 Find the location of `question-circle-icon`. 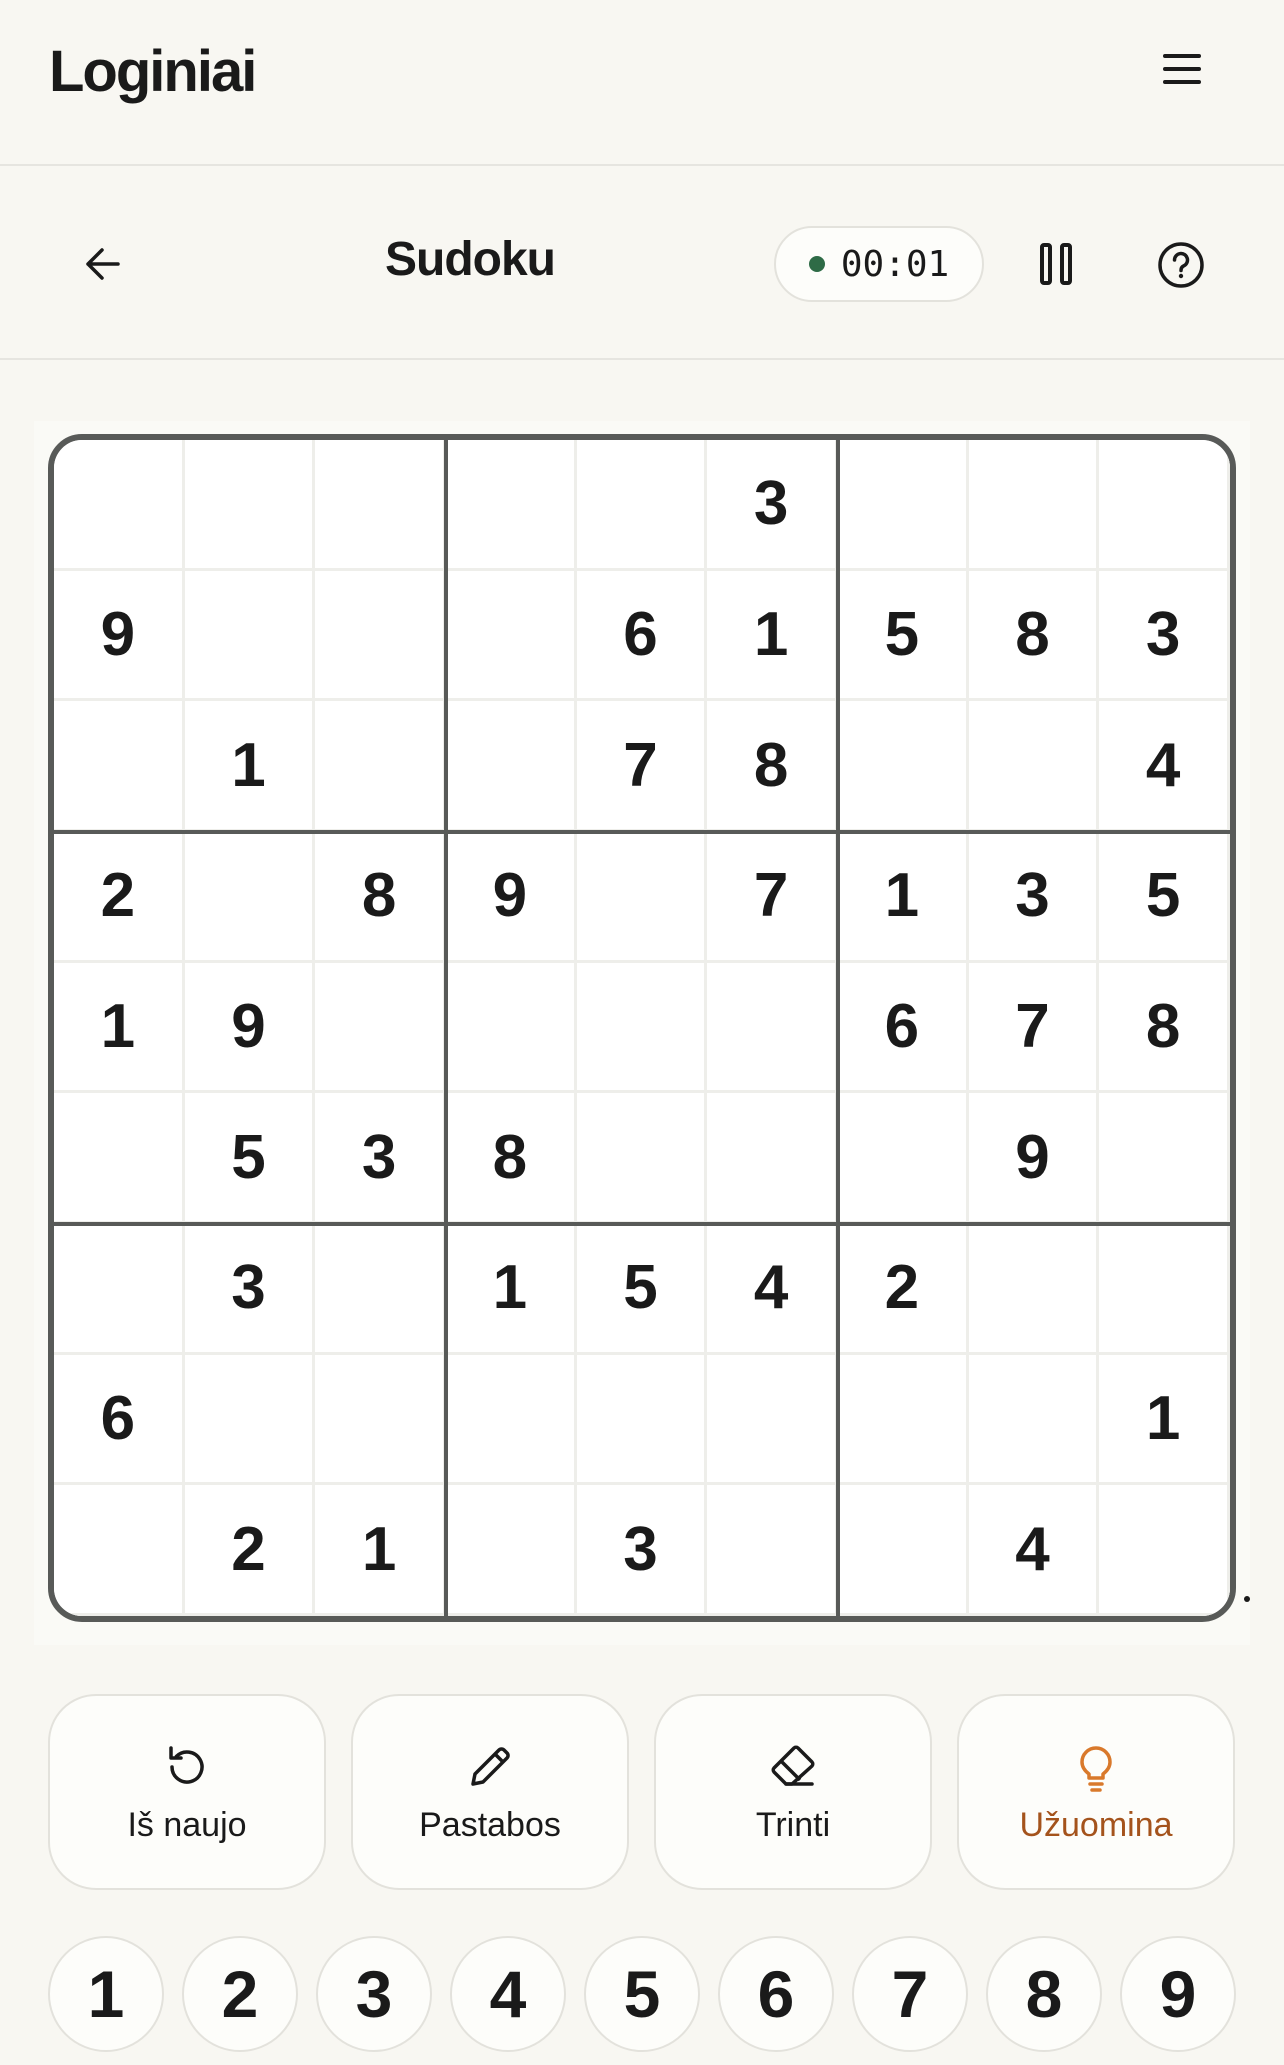

question-circle-icon is located at coordinates (1181, 265).